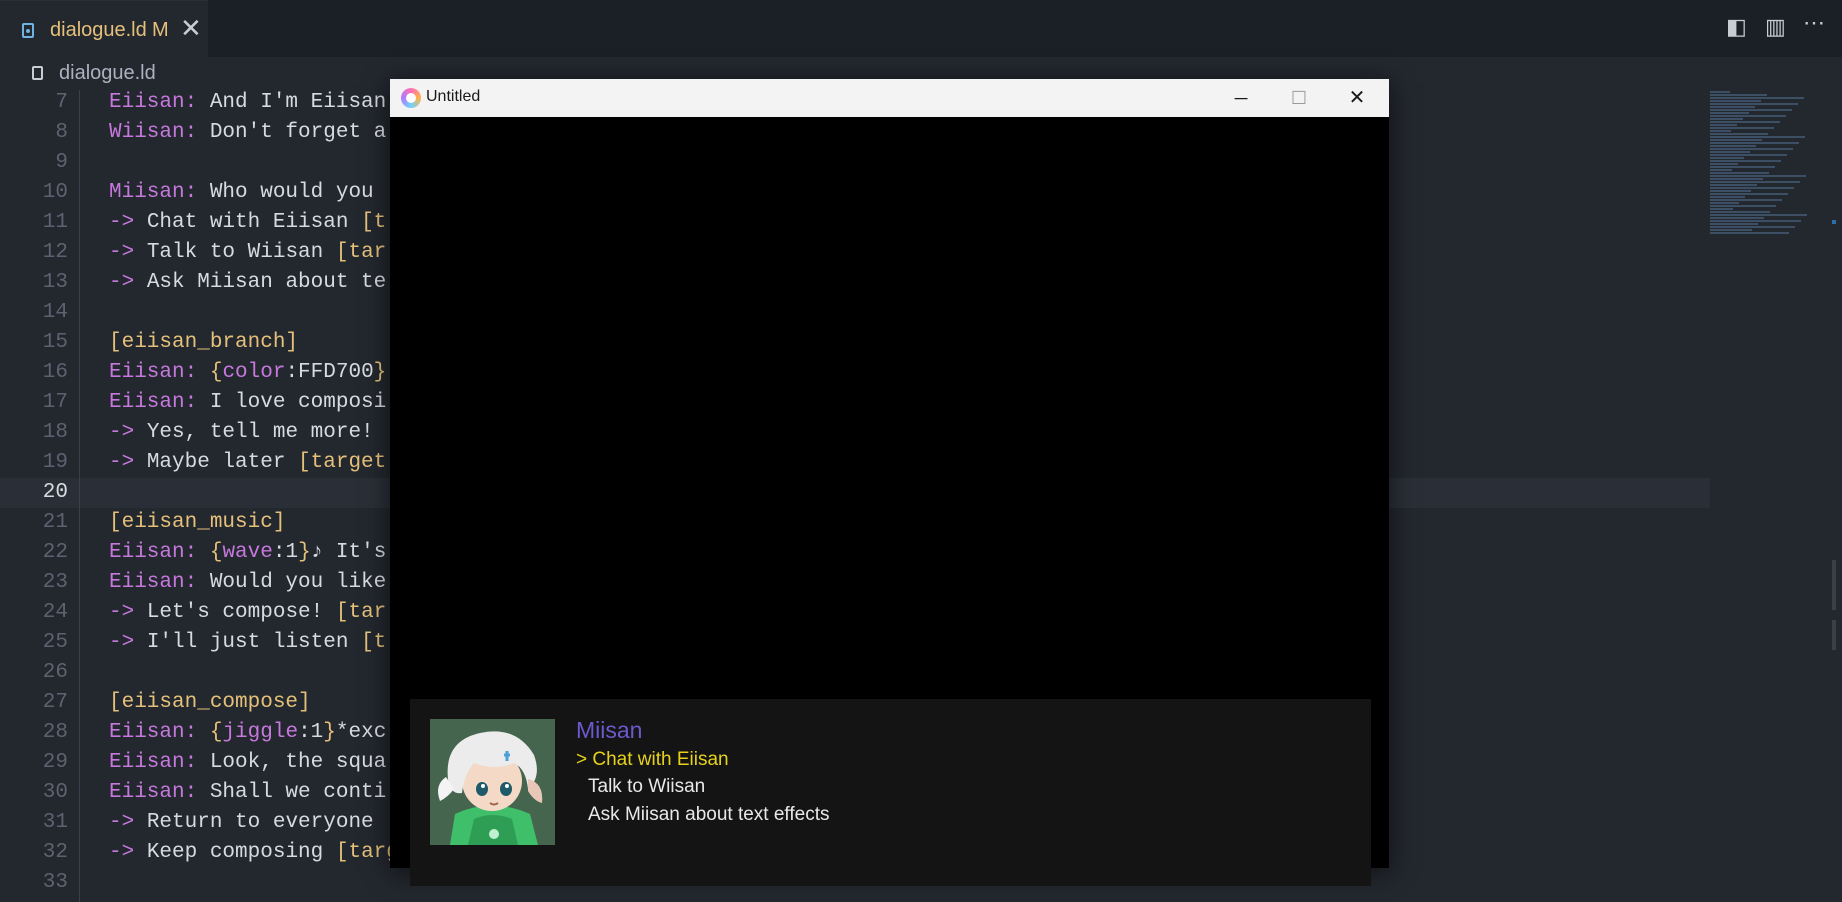 Image resolution: width=1842 pixels, height=902 pixels. I want to click on code-token: Miisan:, so click(153, 192).